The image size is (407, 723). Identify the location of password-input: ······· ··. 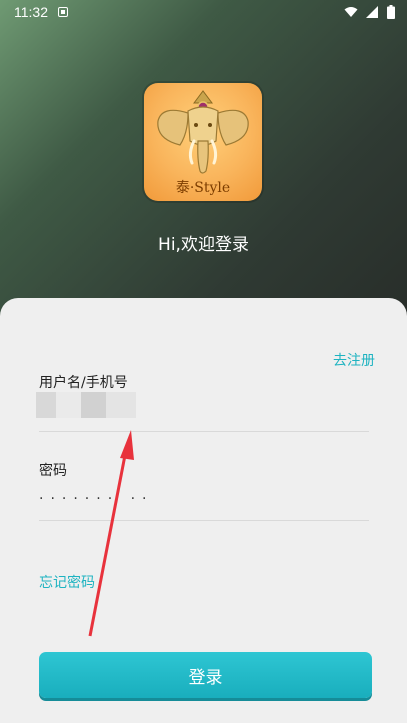
(139, 501).